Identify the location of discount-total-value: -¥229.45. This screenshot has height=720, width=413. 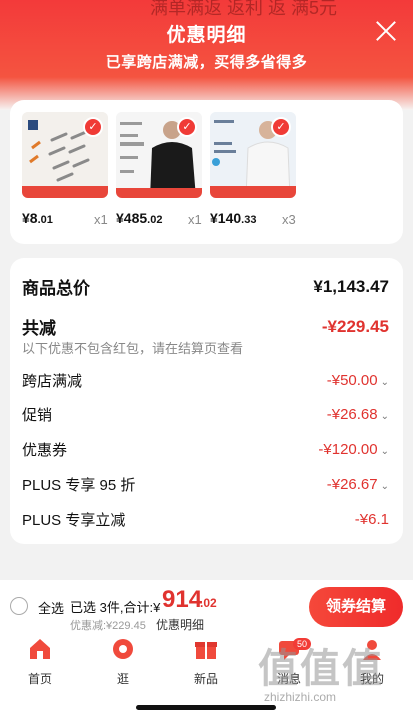
(355, 326).